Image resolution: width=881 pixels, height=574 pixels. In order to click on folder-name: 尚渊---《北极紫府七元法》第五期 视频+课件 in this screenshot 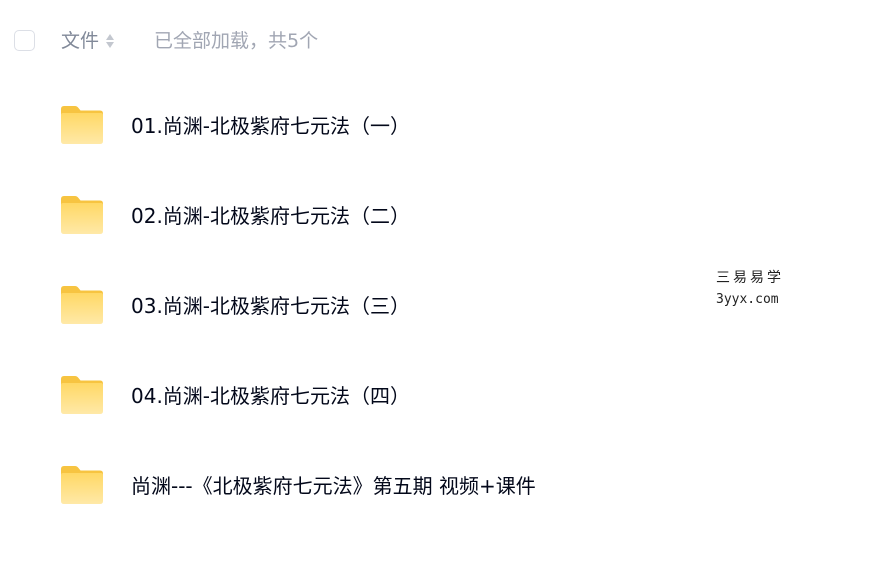, I will do `click(333, 486)`.